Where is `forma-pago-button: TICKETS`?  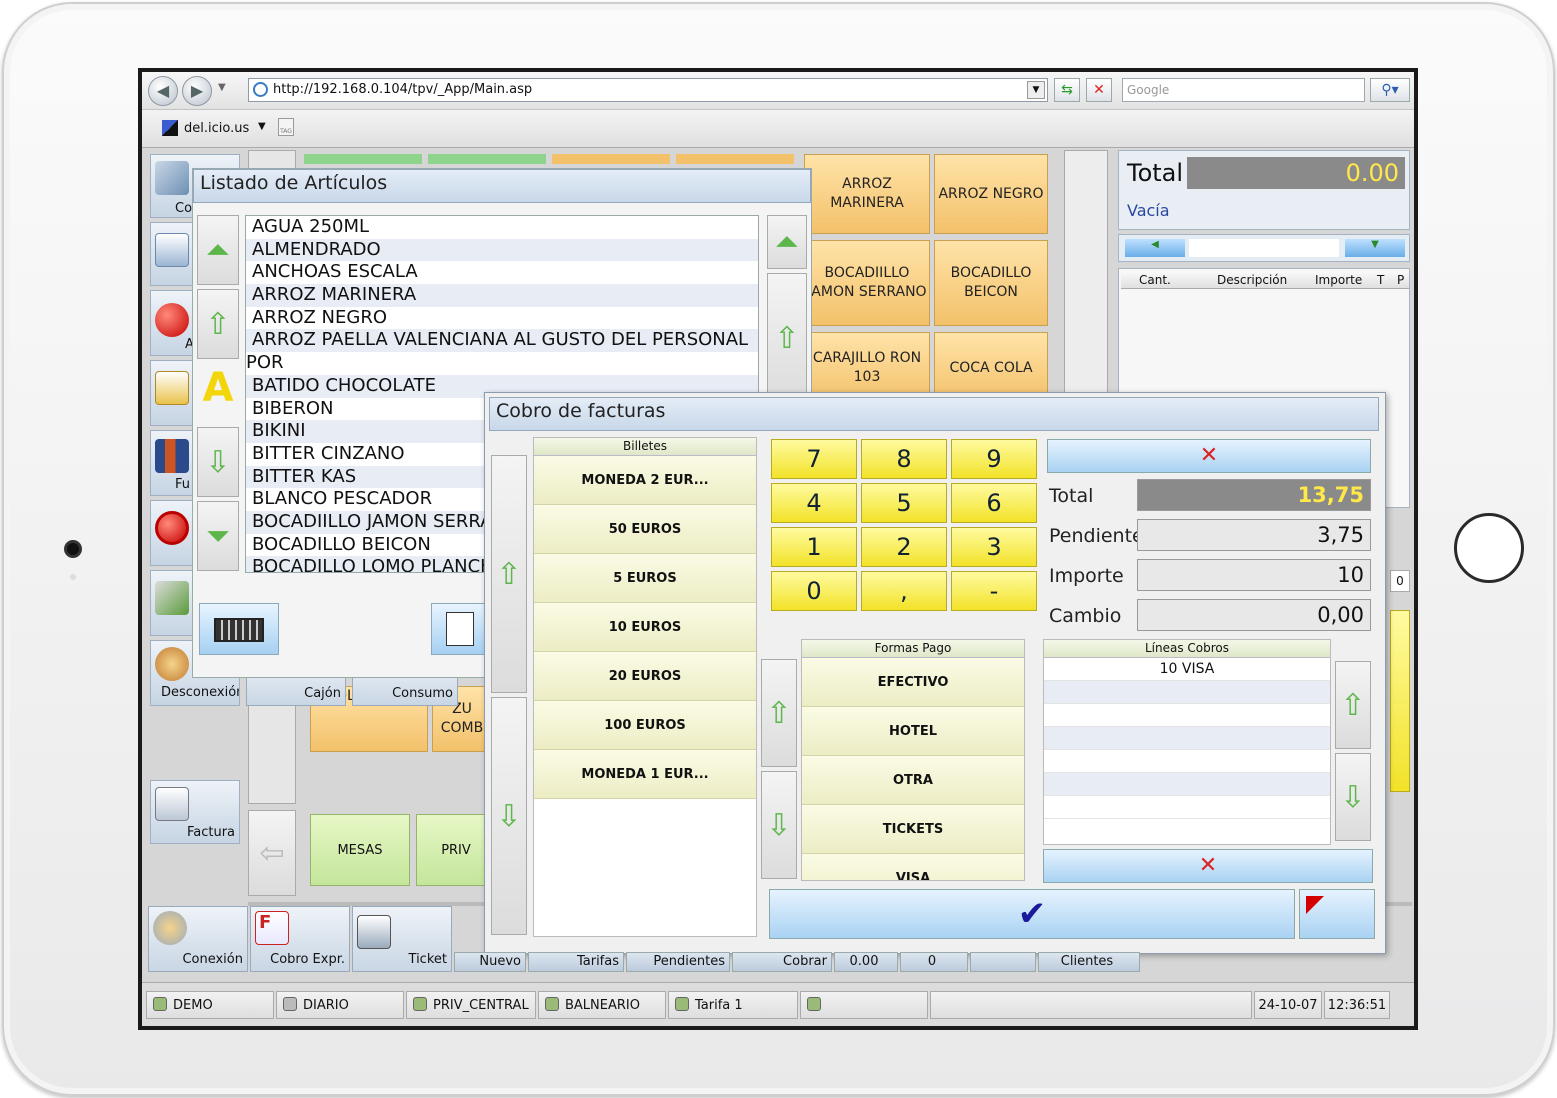 forma-pago-button: TICKETS is located at coordinates (913, 829).